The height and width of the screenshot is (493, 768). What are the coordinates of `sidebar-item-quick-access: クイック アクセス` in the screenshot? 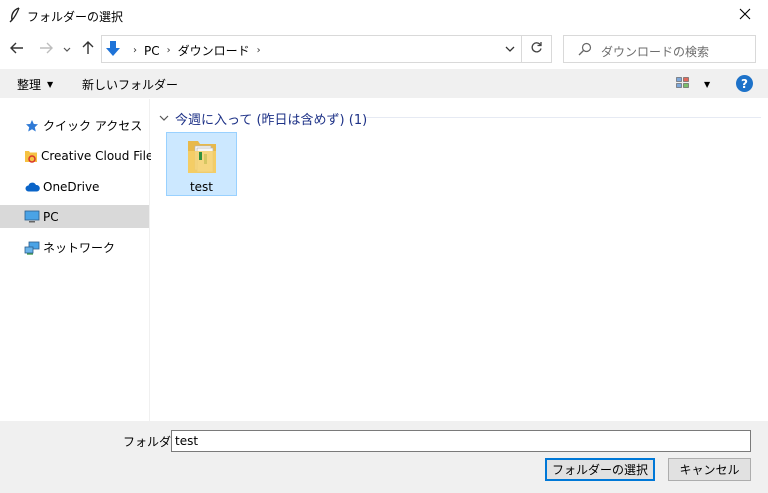 It's located at (74, 125).